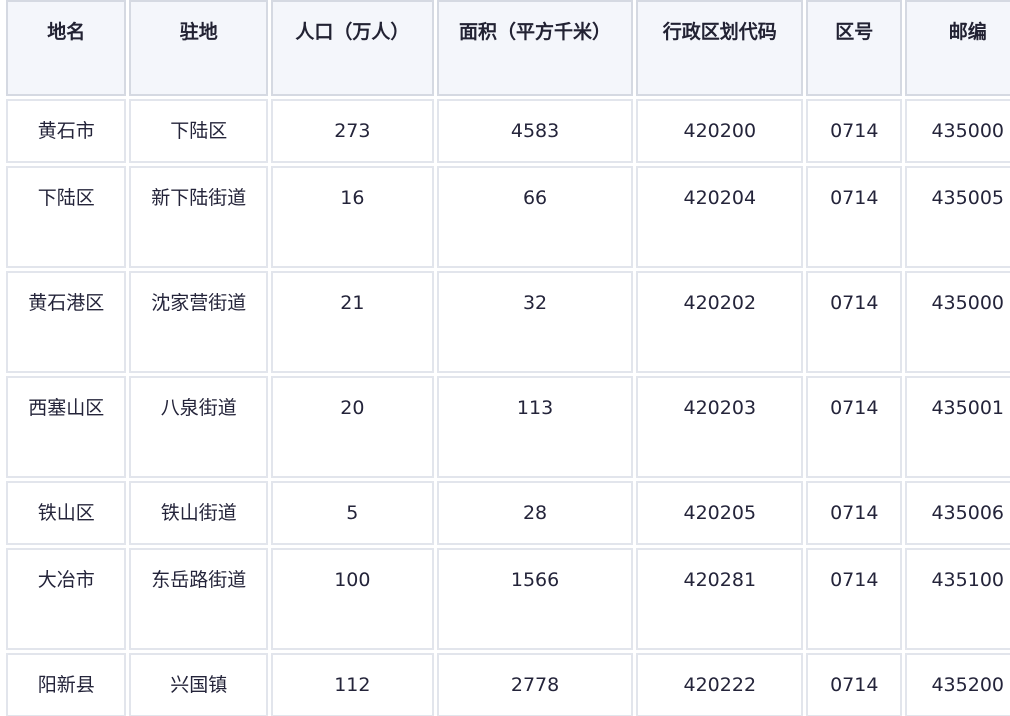 The image size is (1010, 716). I want to click on header-division-code: 行政区划代码, so click(720, 48).